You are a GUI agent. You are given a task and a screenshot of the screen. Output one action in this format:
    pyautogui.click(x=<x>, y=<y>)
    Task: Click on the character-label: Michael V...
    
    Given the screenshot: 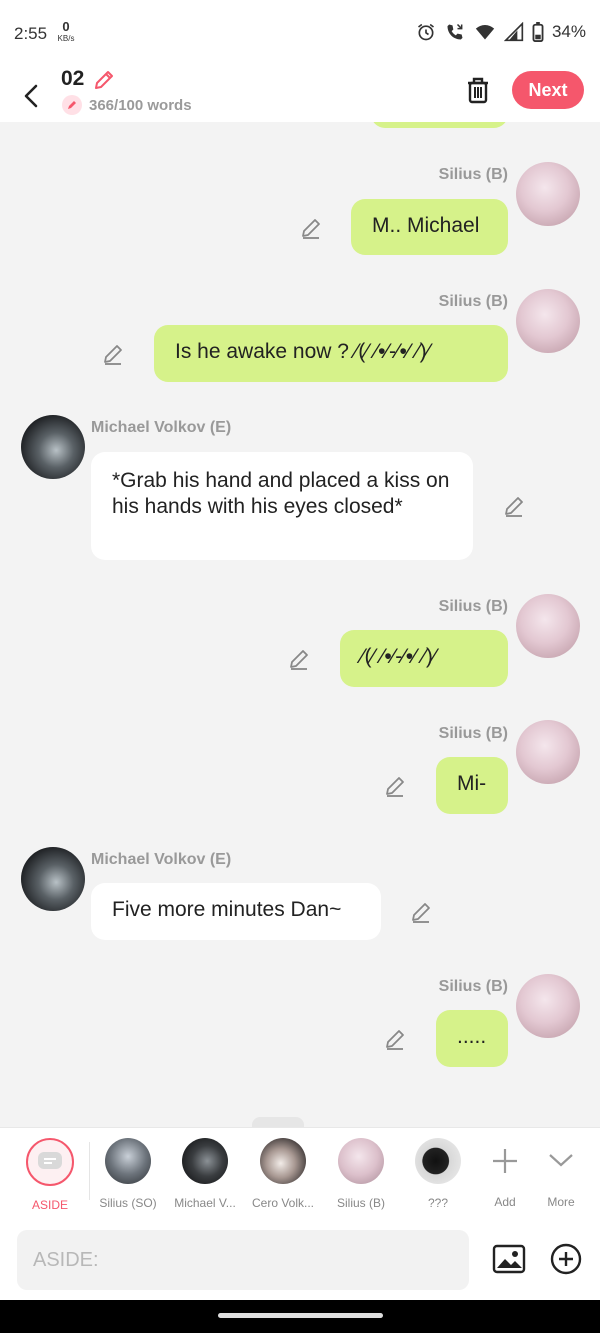 What is the action you would take?
    pyautogui.click(x=205, y=1203)
    